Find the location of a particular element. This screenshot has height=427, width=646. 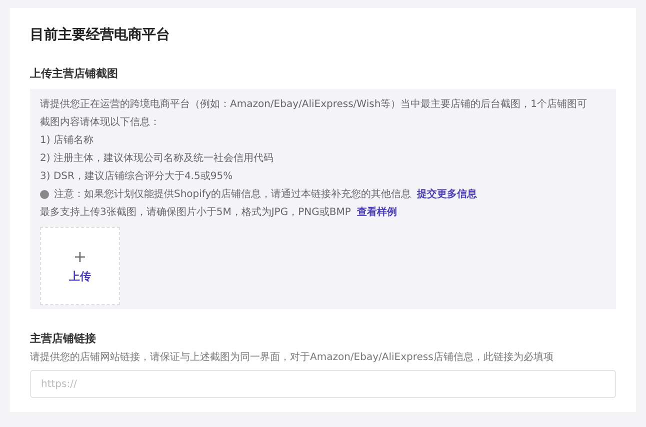

instruction-text: 2) 注册主体，建议体现公司名称及统一社会信用代码 is located at coordinates (157, 158).